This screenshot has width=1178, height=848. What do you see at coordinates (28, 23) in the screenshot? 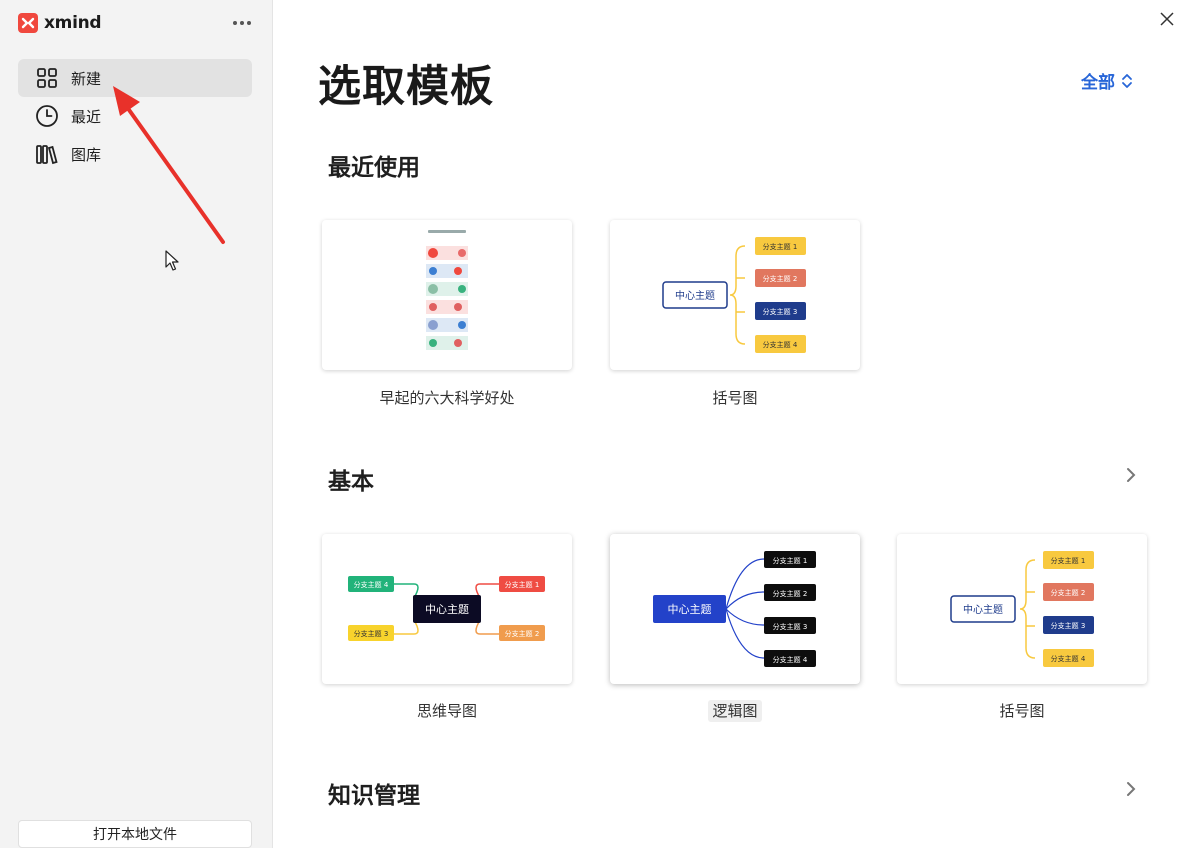
I see `xmind-logo-icon` at bounding box center [28, 23].